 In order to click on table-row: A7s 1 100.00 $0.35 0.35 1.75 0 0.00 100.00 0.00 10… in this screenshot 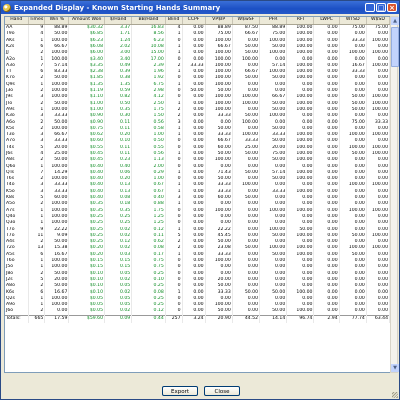, I will do `click(197, 210)`.